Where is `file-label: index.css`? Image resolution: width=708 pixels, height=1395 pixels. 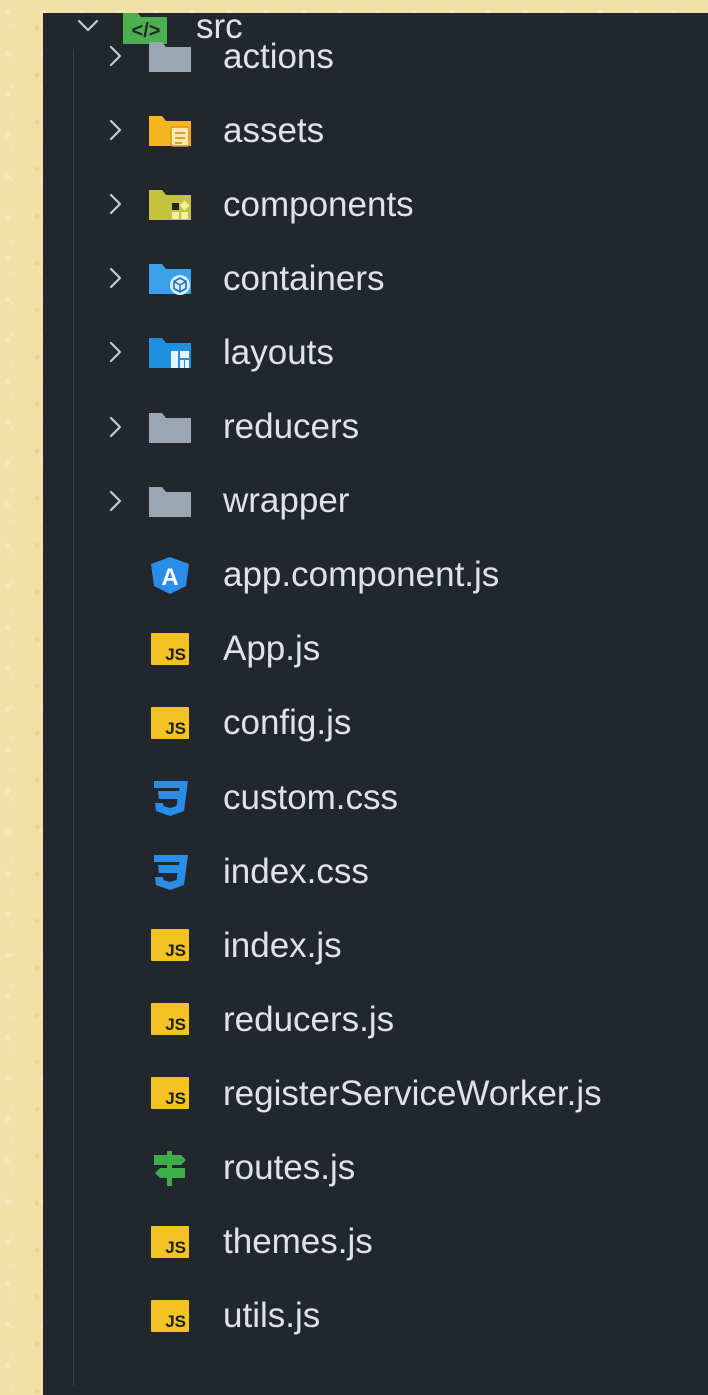
file-label: index.css is located at coordinates (296, 871).